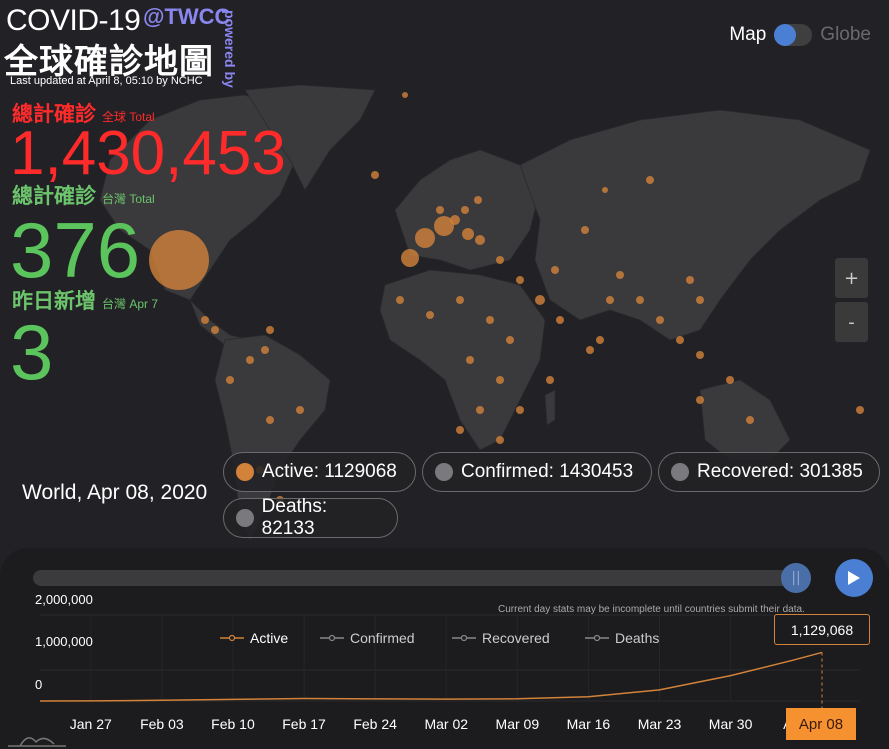  Describe the element at coordinates (518, 724) in the screenshot. I see `x-tick-label: Mar 09` at that location.